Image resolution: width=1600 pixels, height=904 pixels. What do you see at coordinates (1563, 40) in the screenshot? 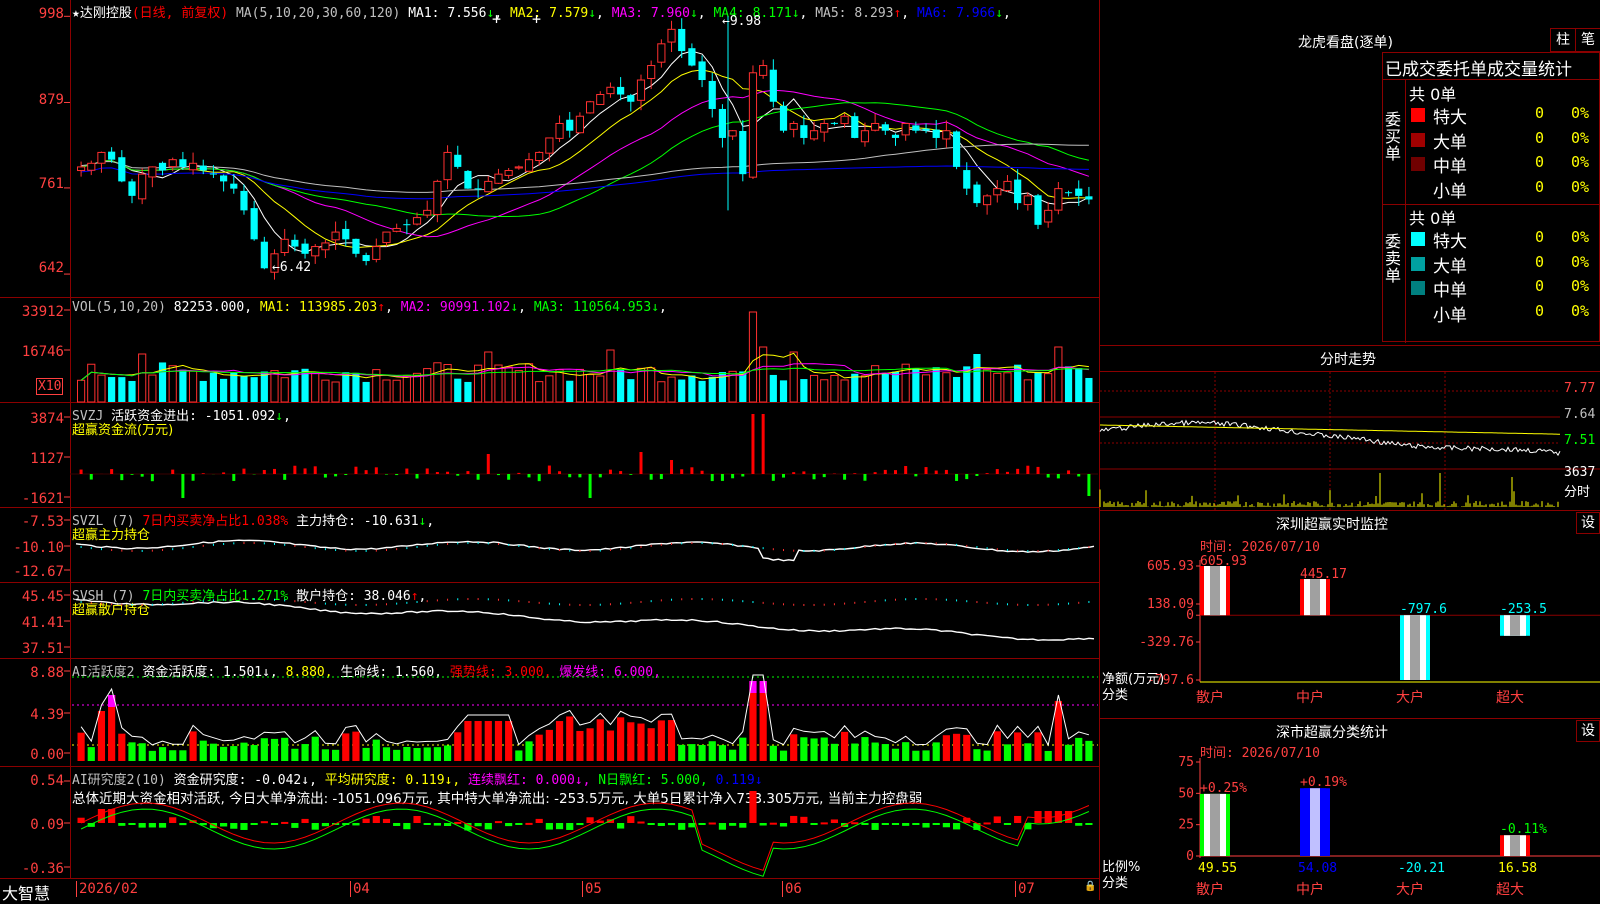
I see `bar-mode-button: 柱` at bounding box center [1563, 40].